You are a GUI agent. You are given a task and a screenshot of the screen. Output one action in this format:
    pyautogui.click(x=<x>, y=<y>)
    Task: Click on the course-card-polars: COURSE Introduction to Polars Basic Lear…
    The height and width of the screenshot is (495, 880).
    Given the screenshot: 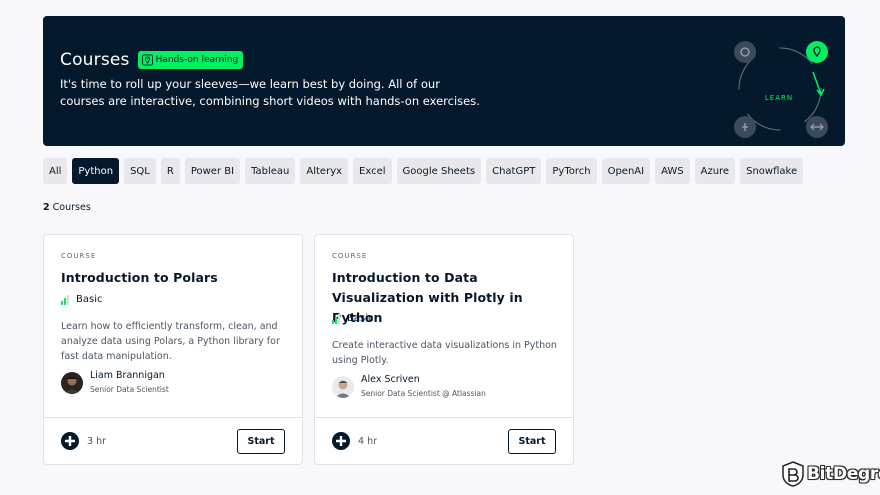 What is the action you would take?
    pyautogui.click(x=173, y=349)
    